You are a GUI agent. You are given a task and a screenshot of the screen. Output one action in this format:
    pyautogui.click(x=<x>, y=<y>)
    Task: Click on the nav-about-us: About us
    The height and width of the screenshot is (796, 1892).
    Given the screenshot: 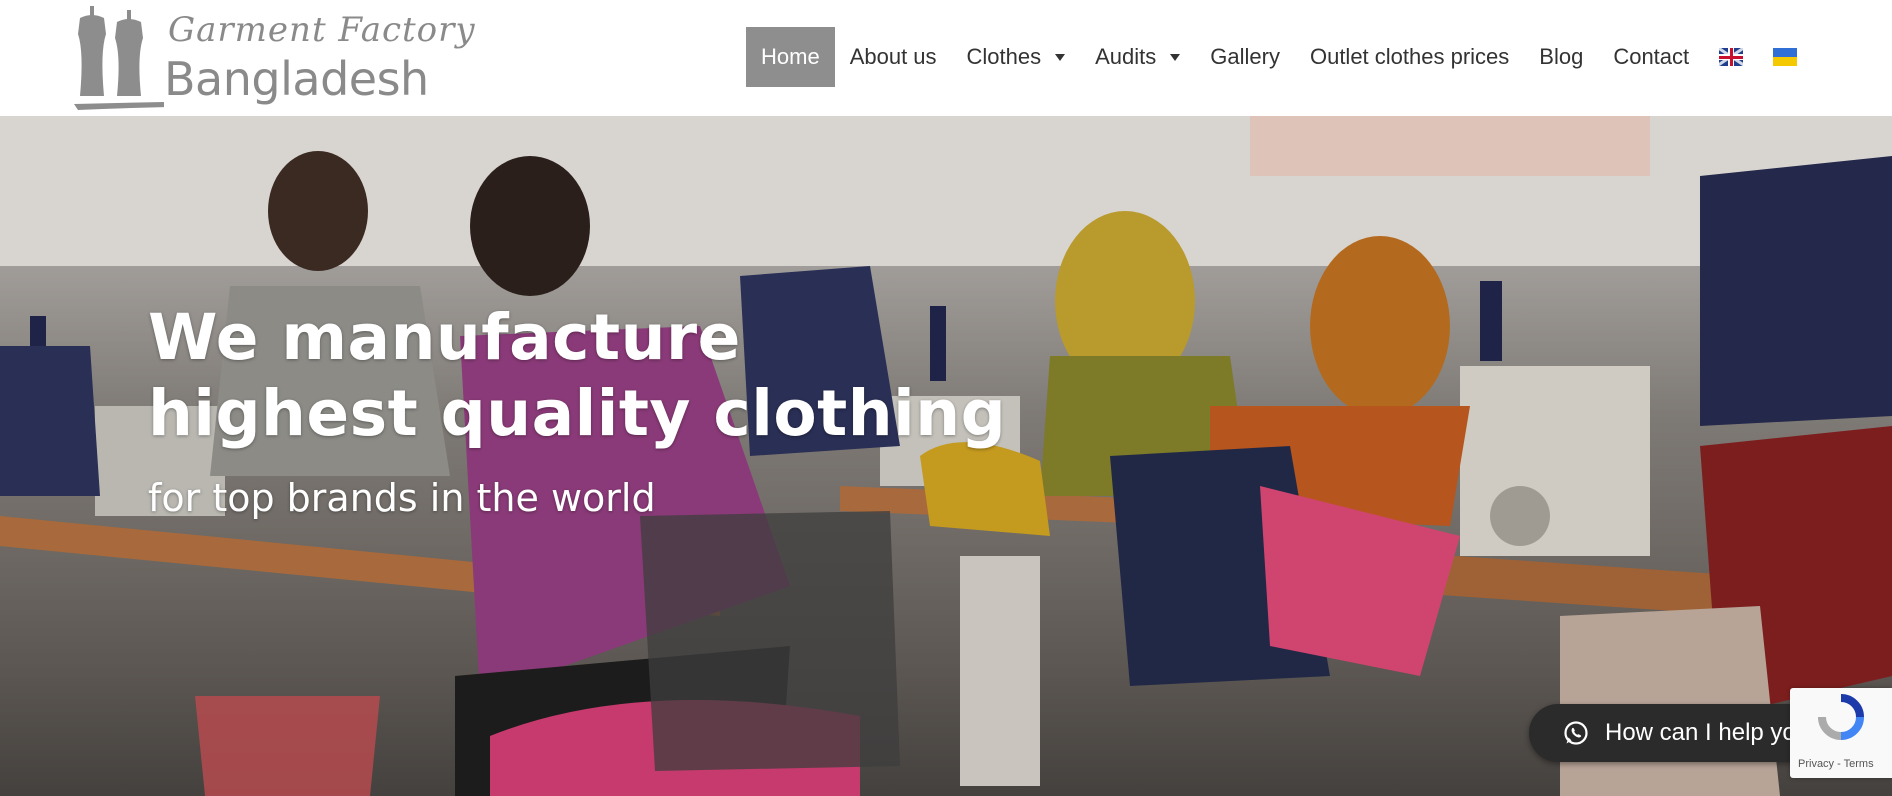 What is the action you would take?
    pyautogui.click(x=893, y=57)
    